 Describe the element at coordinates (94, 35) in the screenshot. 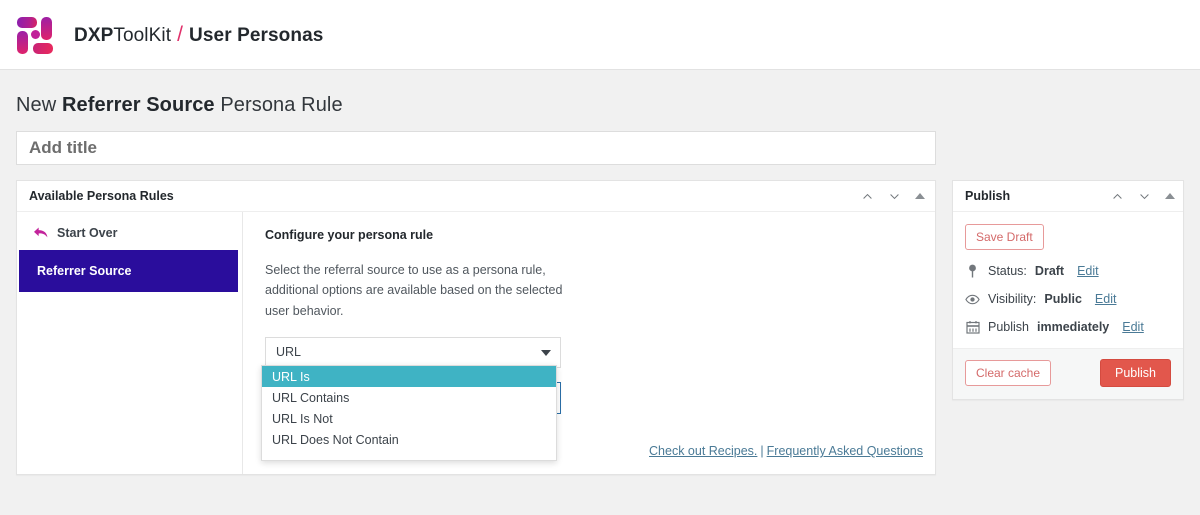

I see `brand-name-bold: DXP` at that location.